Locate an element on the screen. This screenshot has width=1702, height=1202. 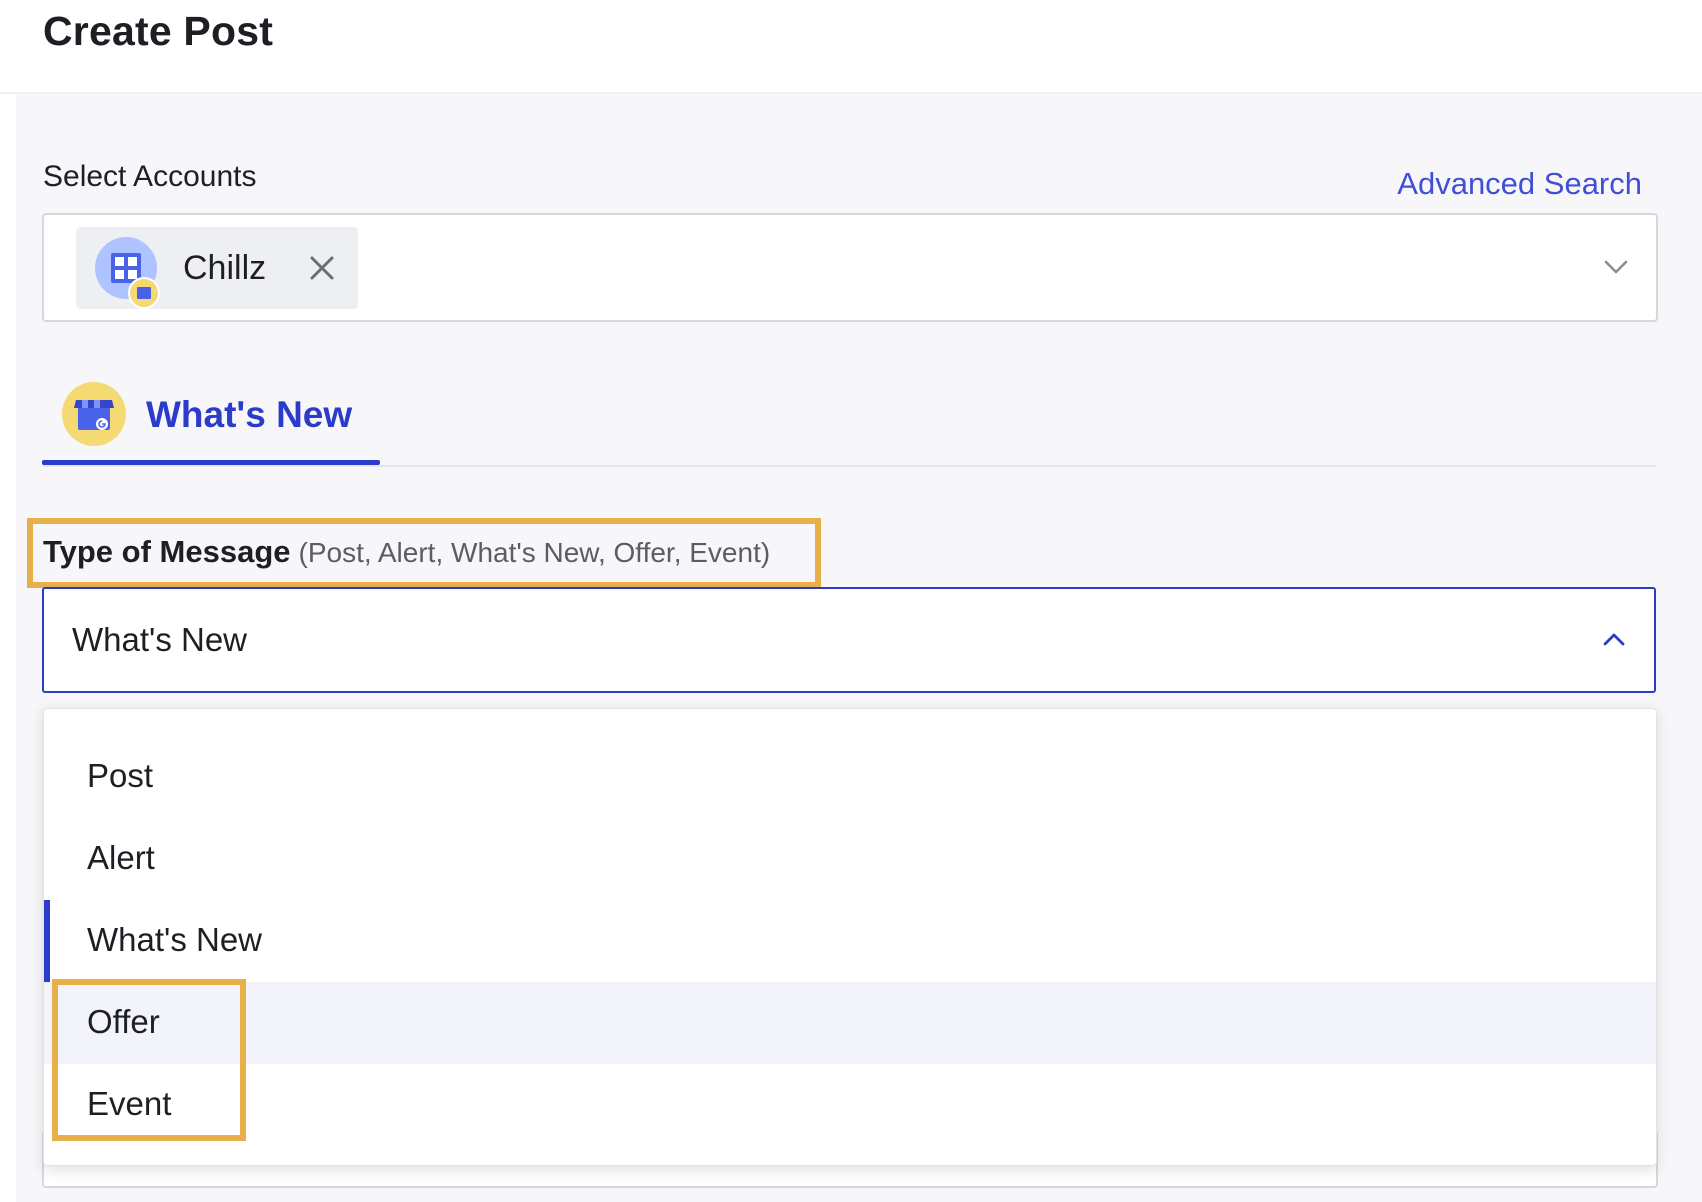
annotation-highlight-label is located at coordinates (424, 553).